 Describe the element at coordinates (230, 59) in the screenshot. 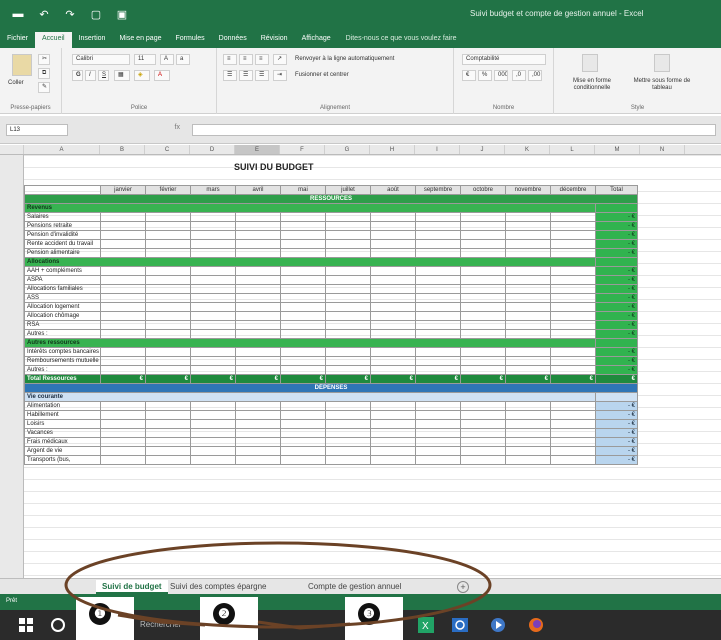

I see `align-top-icon: ≡` at that location.